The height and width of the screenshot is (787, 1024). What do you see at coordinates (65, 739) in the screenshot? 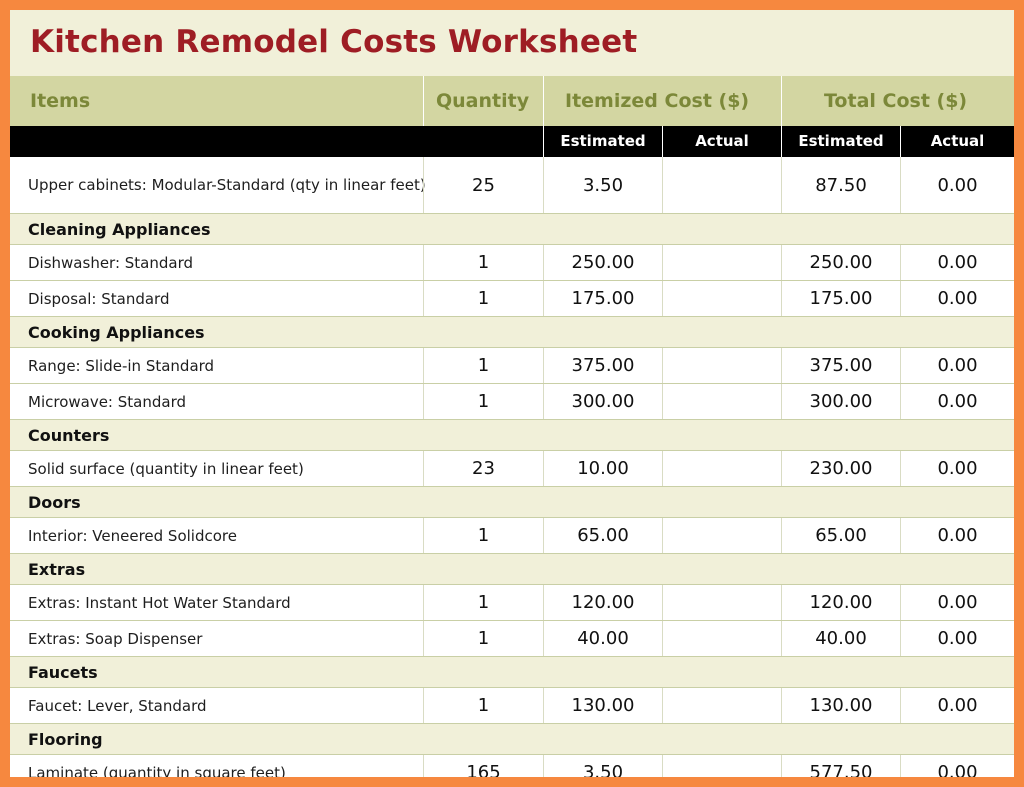
I see `category-label: Flooring` at bounding box center [65, 739].